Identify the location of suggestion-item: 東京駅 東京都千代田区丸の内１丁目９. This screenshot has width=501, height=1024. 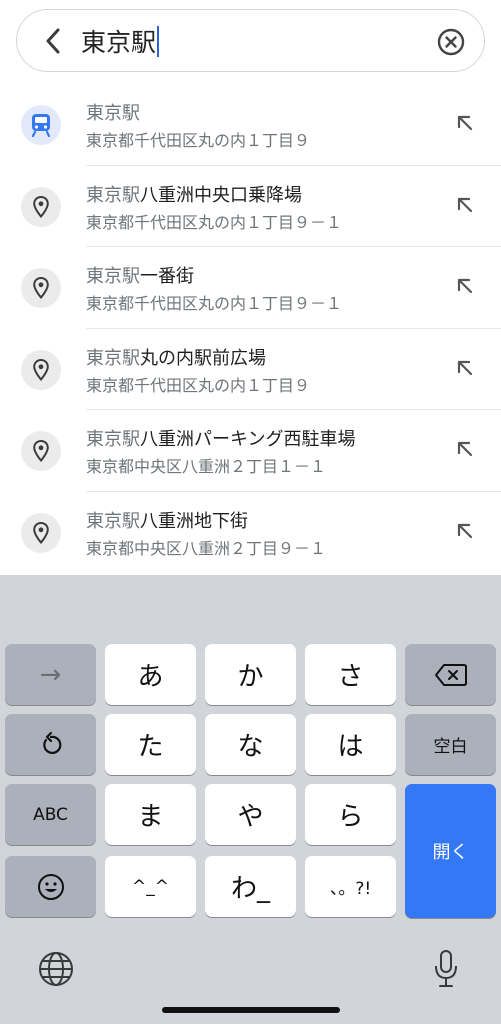
(250, 125).